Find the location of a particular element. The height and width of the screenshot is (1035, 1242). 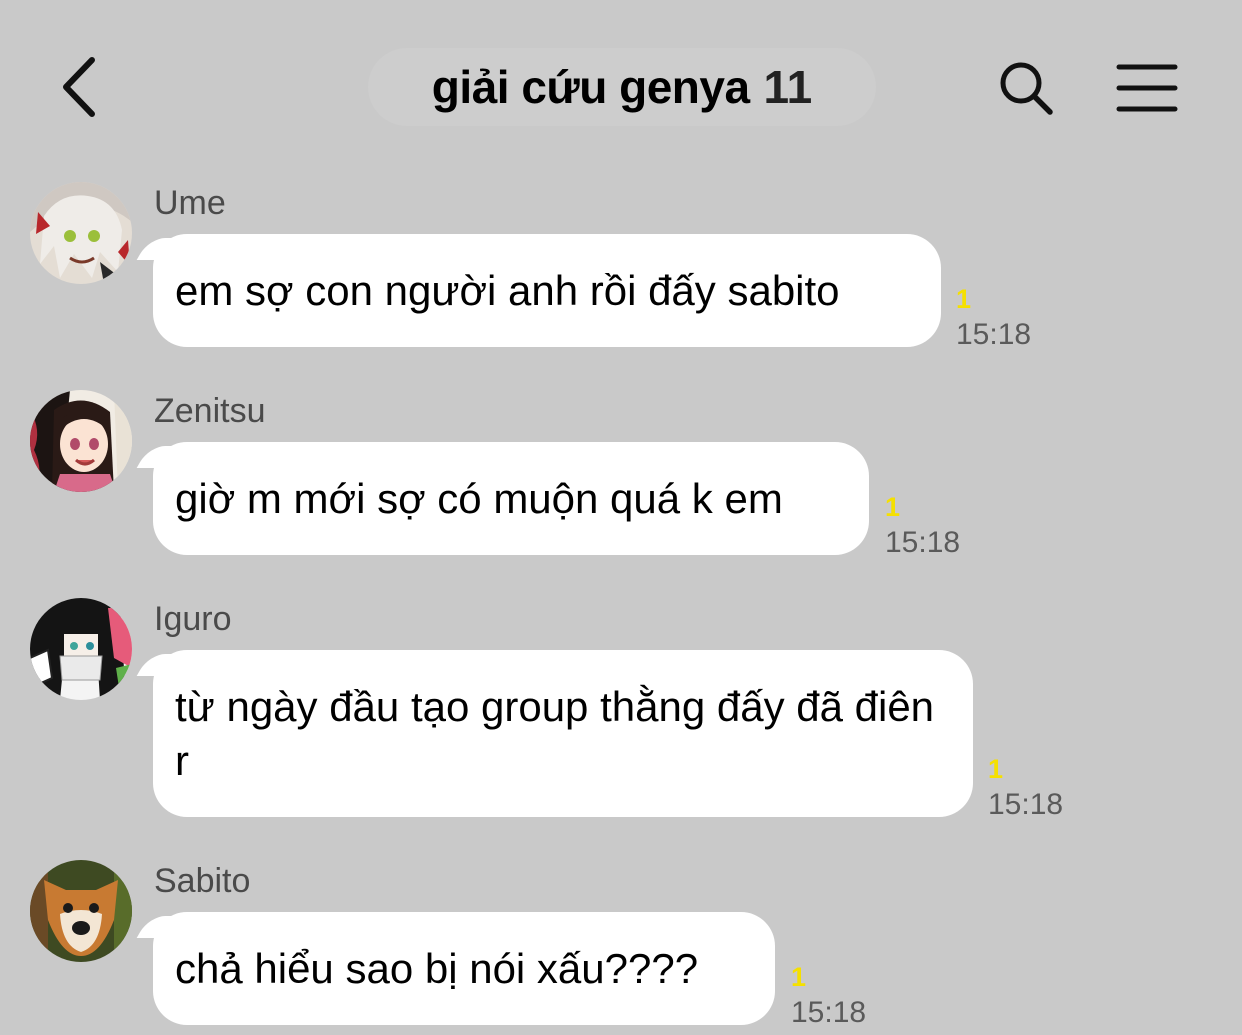

sender-name: Sabito is located at coordinates (202, 881).